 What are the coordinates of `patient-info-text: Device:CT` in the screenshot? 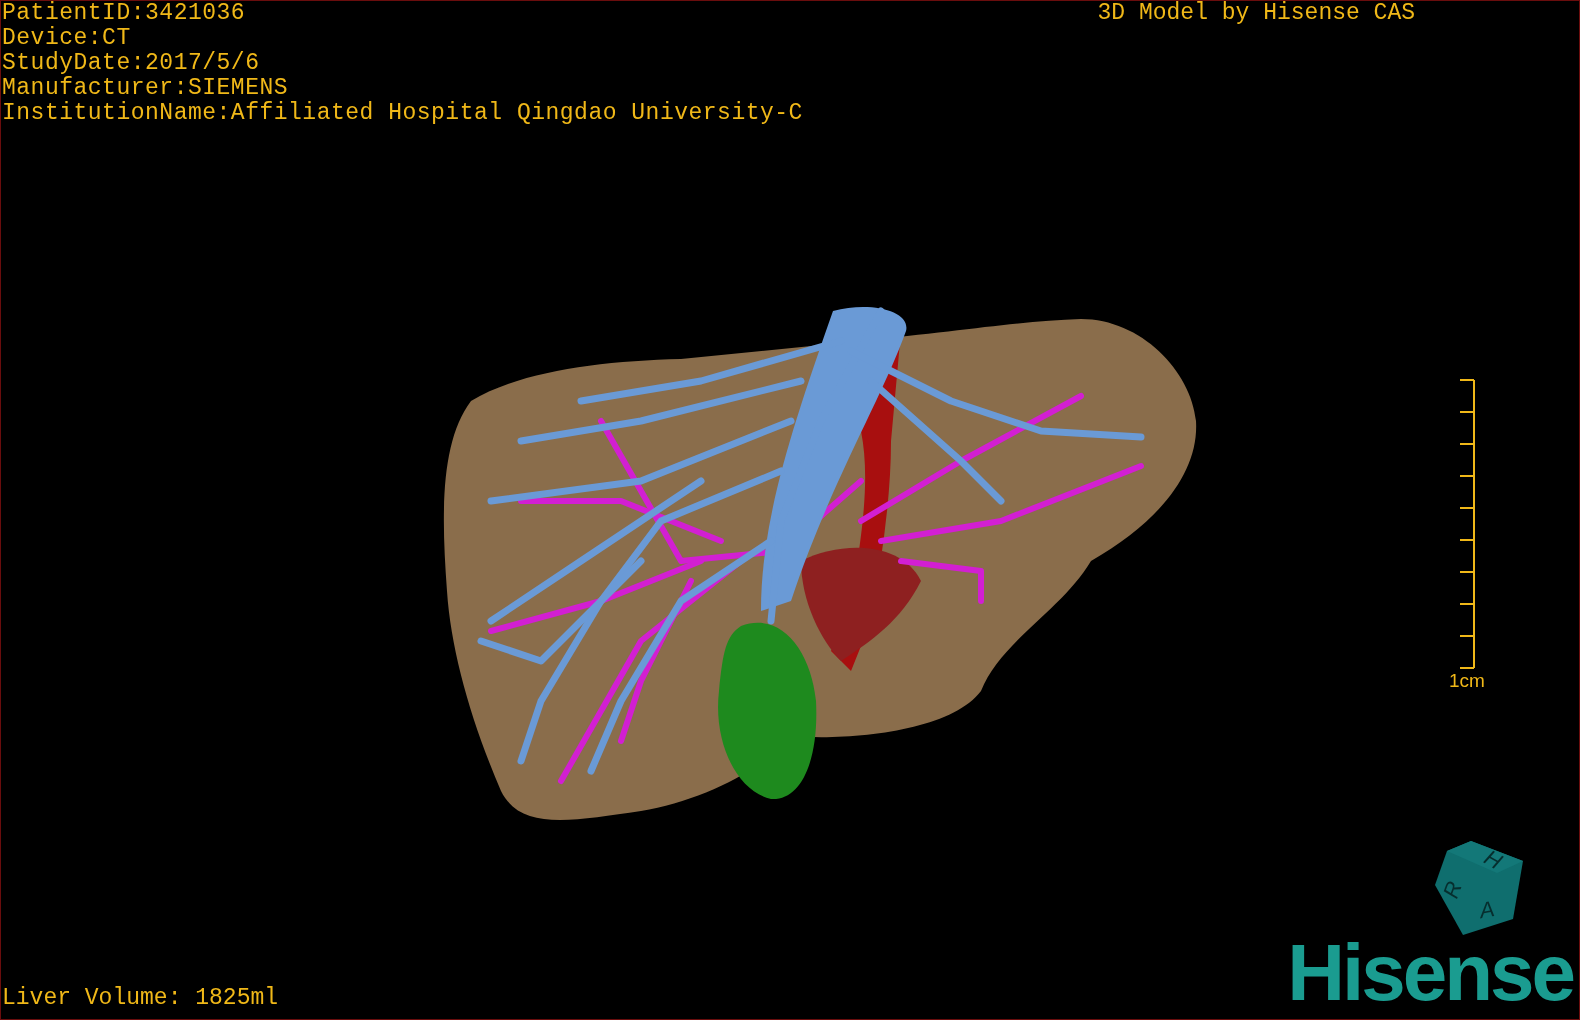 It's located at (67, 38).